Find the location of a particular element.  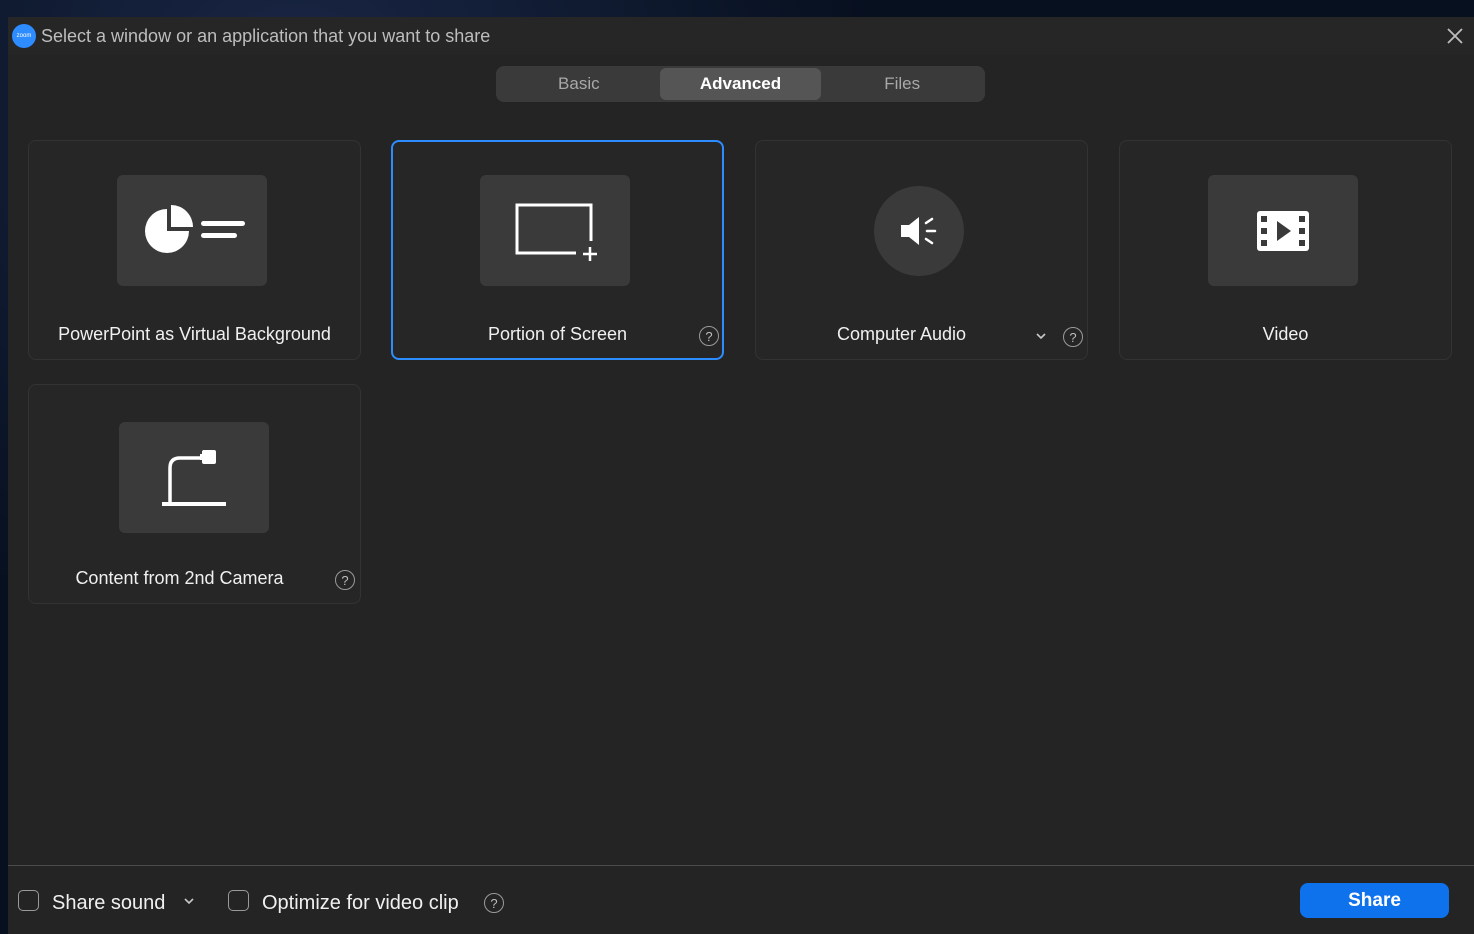

screen-portion-icon is located at coordinates (555, 230).